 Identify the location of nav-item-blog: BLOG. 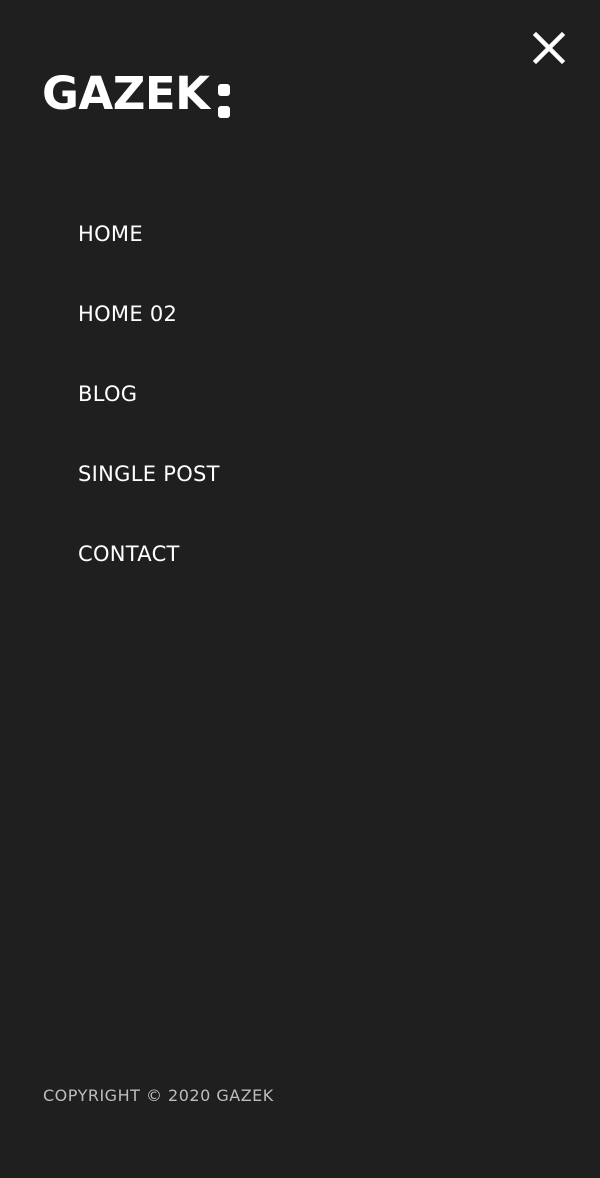
(149, 394).